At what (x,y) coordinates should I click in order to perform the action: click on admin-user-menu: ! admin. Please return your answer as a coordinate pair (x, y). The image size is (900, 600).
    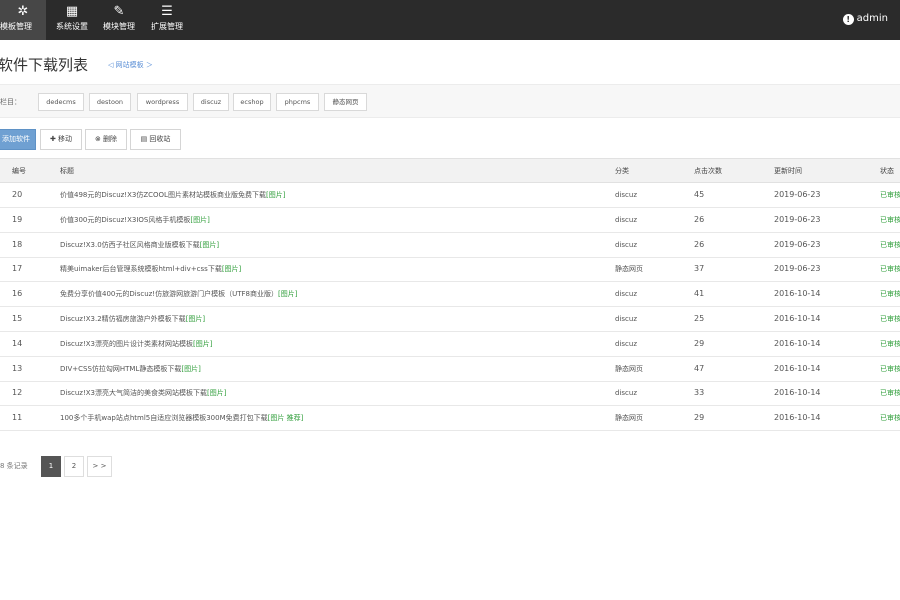
    Looking at the image, I should click on (865, 19).